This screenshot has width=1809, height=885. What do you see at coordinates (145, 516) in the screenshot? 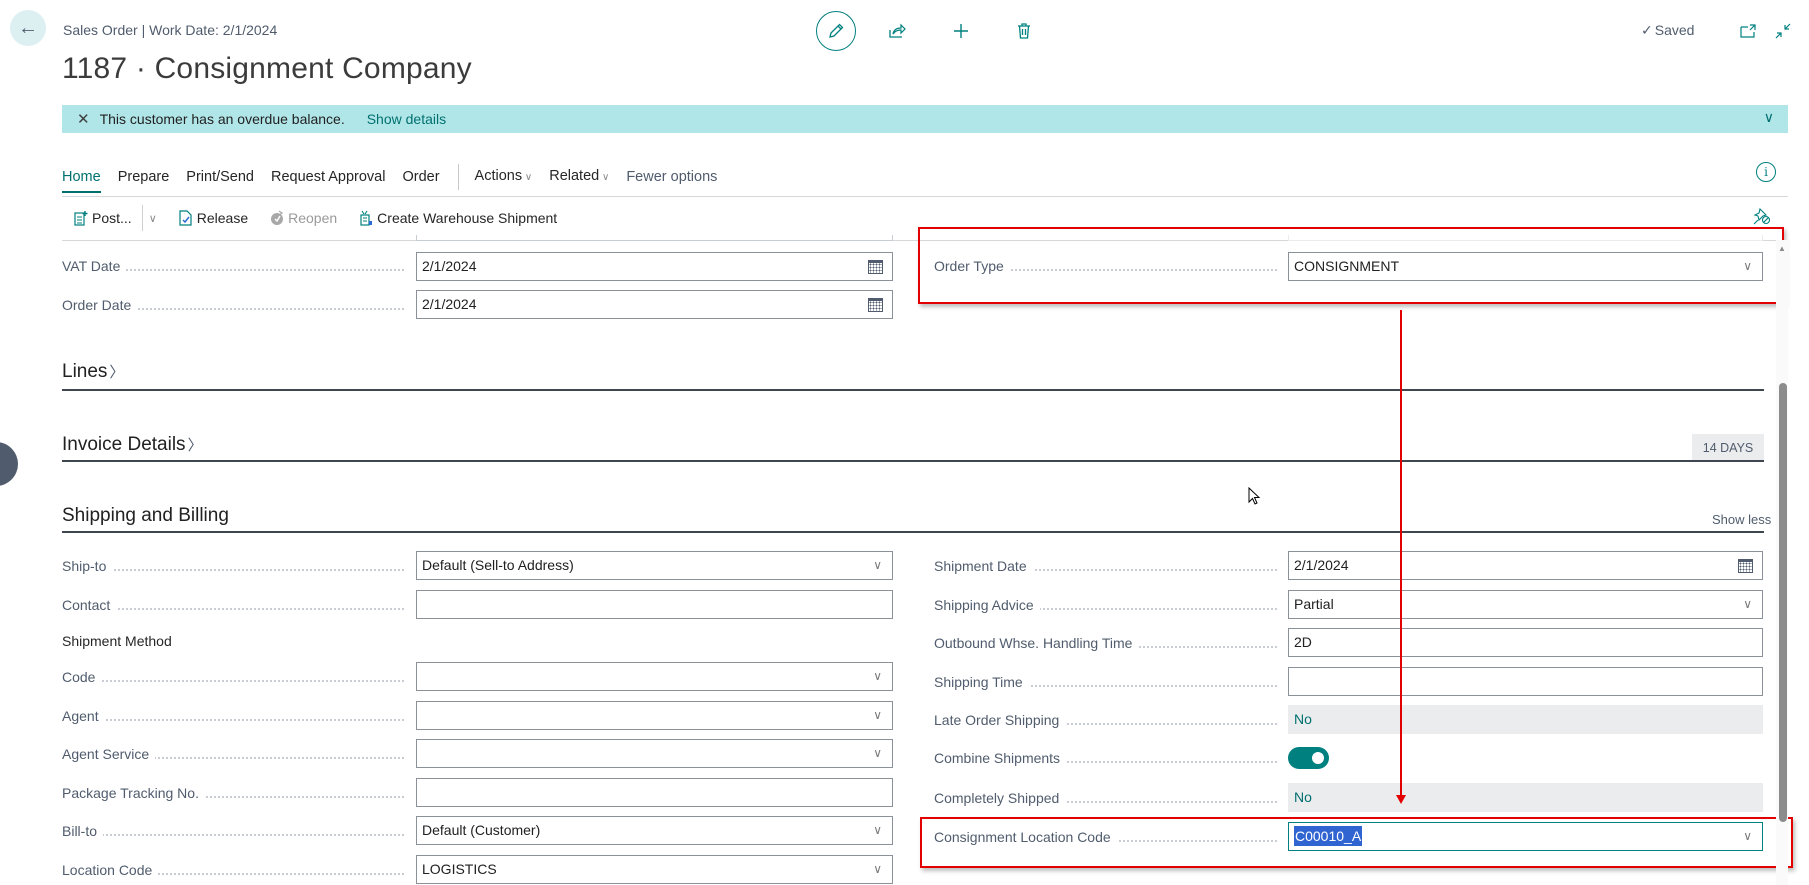
I see `shipping-billing-section-header: Shipping and Billing` at bounding box center [145, 516].